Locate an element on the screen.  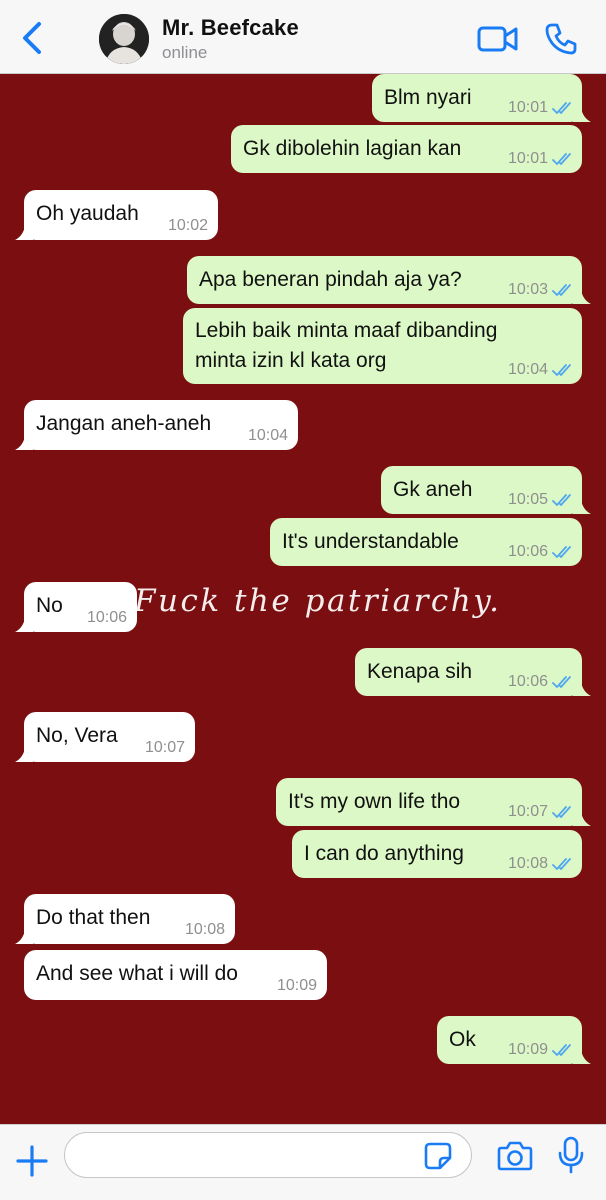
incoming-message: Jangan aneh-aneh 10:04 is located at coordinates (156, 425).